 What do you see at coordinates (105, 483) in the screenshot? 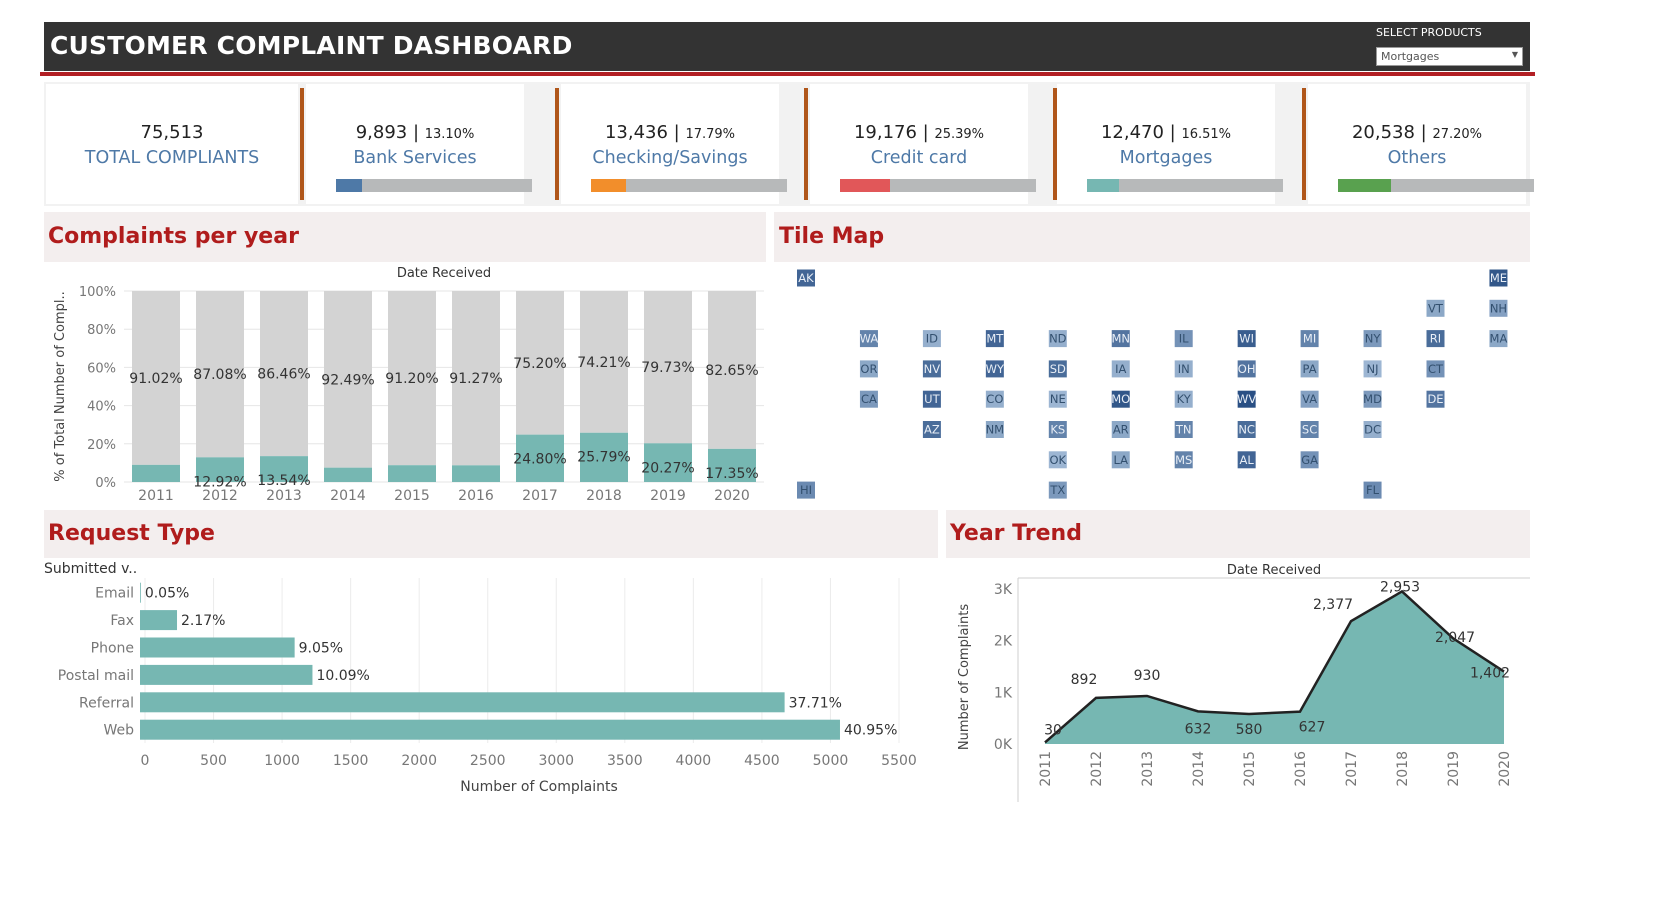
I see `y-tick-label: 0%` at bounding box center [105, 483].